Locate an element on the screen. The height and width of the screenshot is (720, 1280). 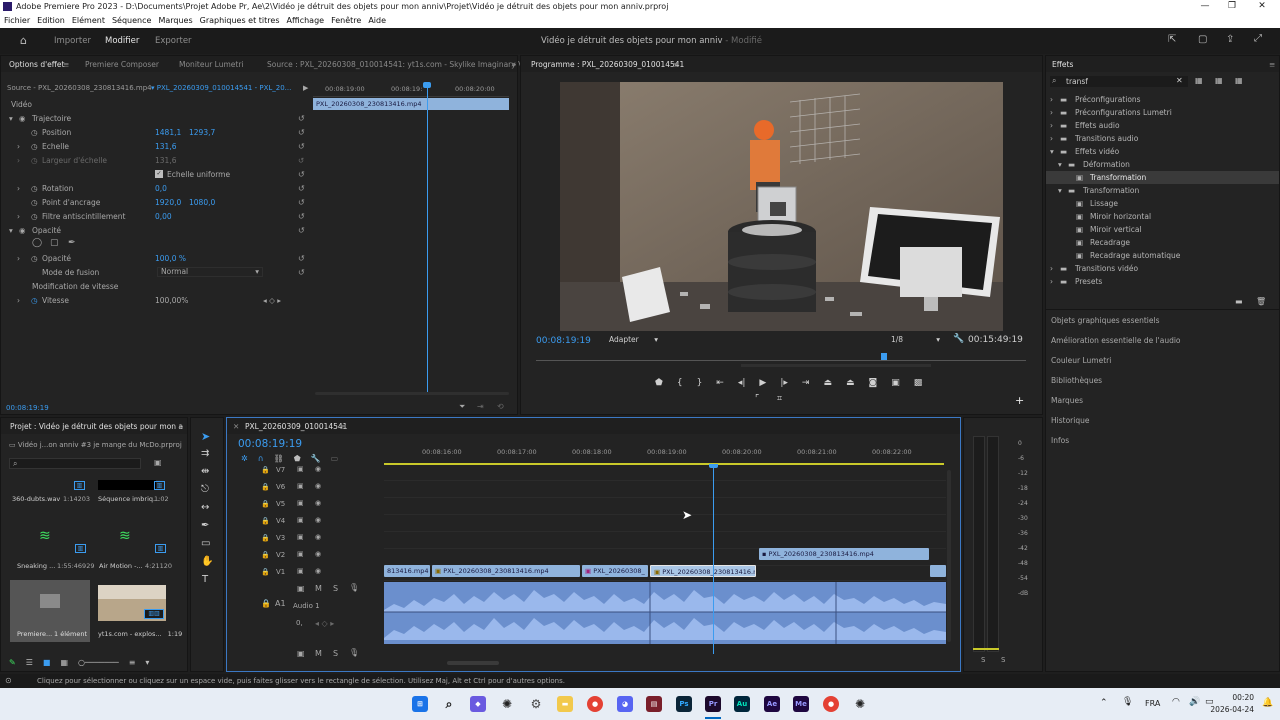
premiere-icon: Pr is located at coordinates (713, 704).